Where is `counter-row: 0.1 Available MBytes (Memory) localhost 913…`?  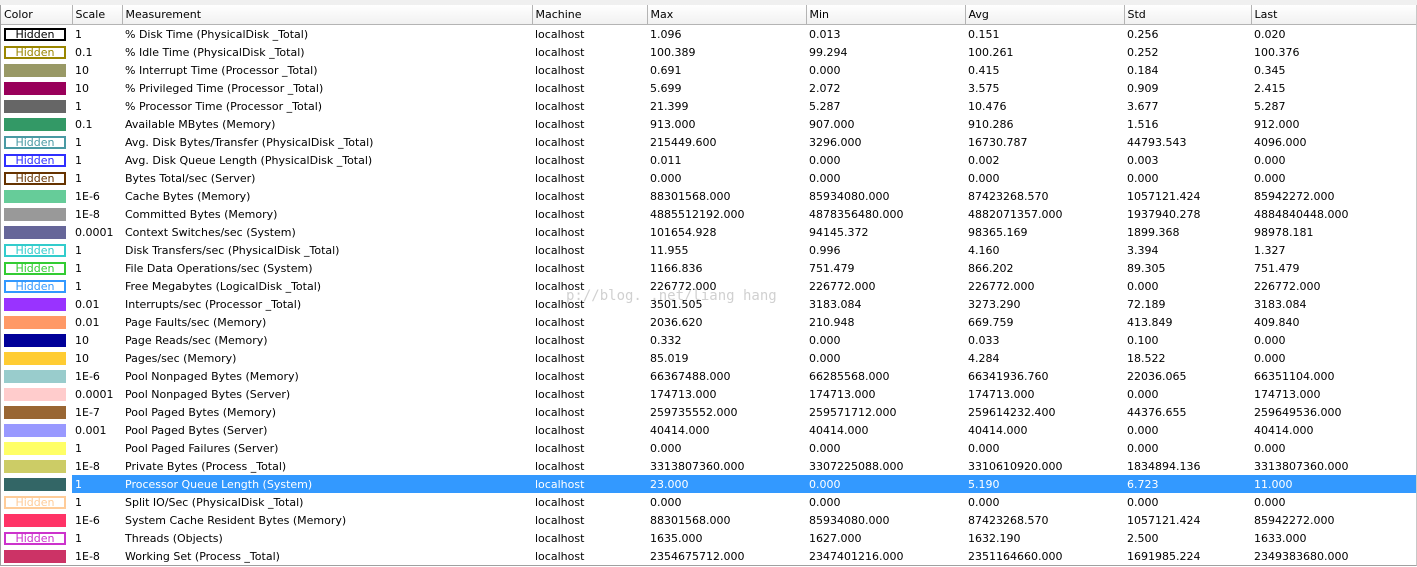
counter-row: 0.1 Available MBytes (Memory) localhost 913… is located at coordinates (708, 124).